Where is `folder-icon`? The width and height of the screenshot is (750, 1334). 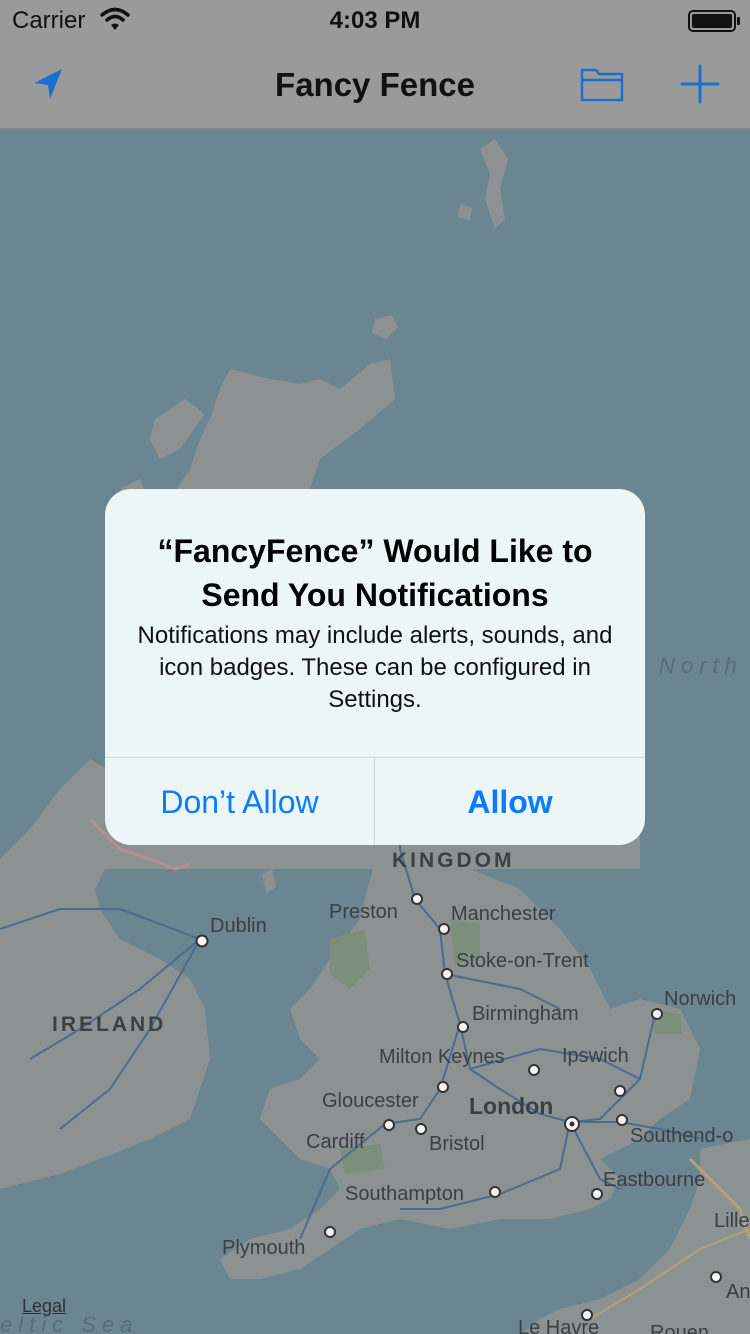
folder-icon is located at coordinates (602, 84).